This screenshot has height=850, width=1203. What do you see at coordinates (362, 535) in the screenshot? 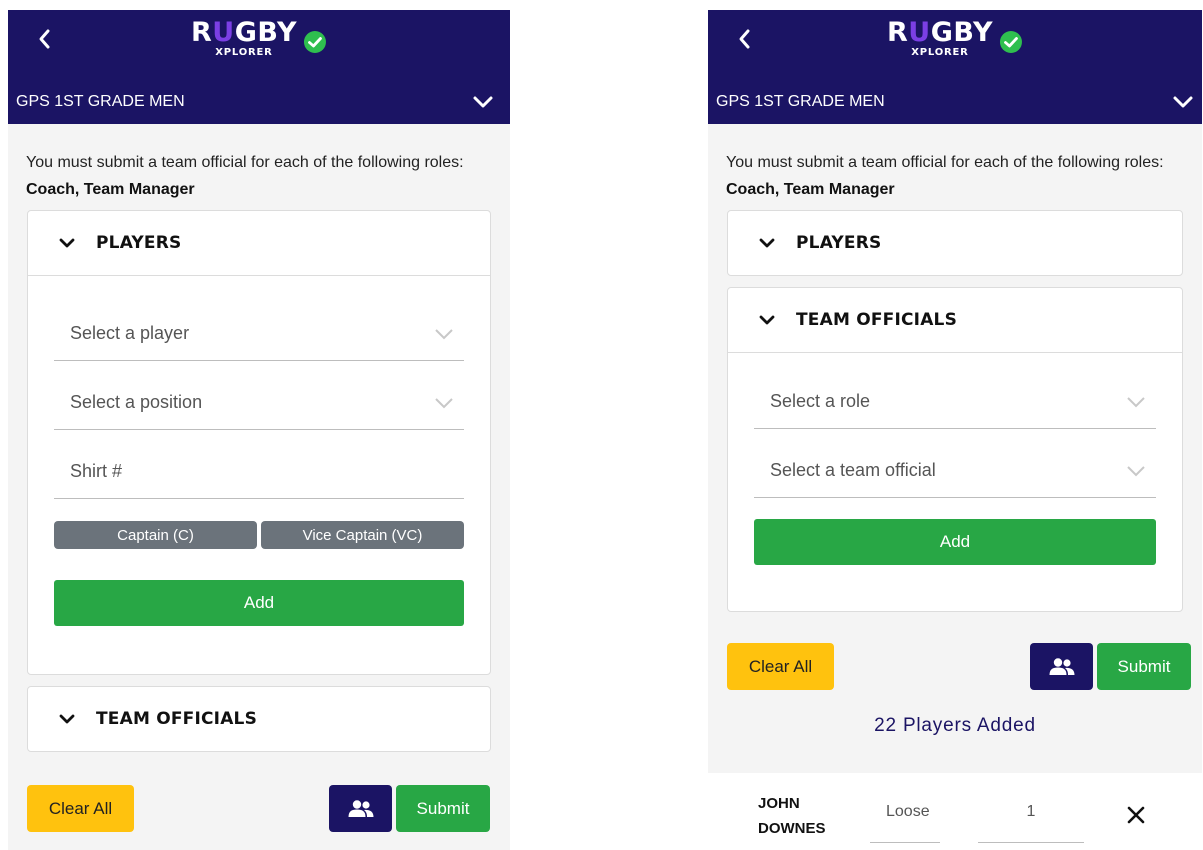
I see `vice-captain-toggle: Vice Captain (VC)` at bounding box center [362, 535].